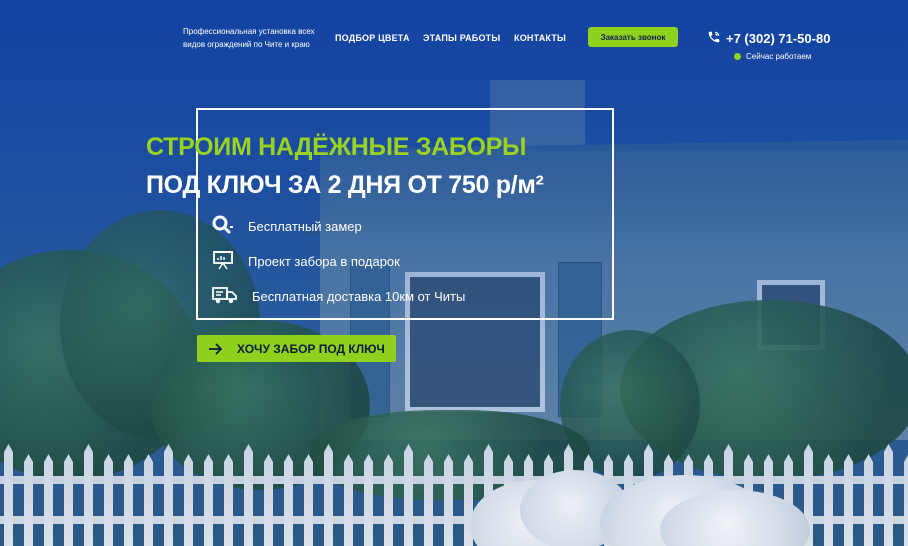 The height and width of the screenshot is (546, 908). What do you see at coordinates (305, 226) in the screenshot?
I see `feature-text: Бесплатный замер` at bounding box center [305, 226].